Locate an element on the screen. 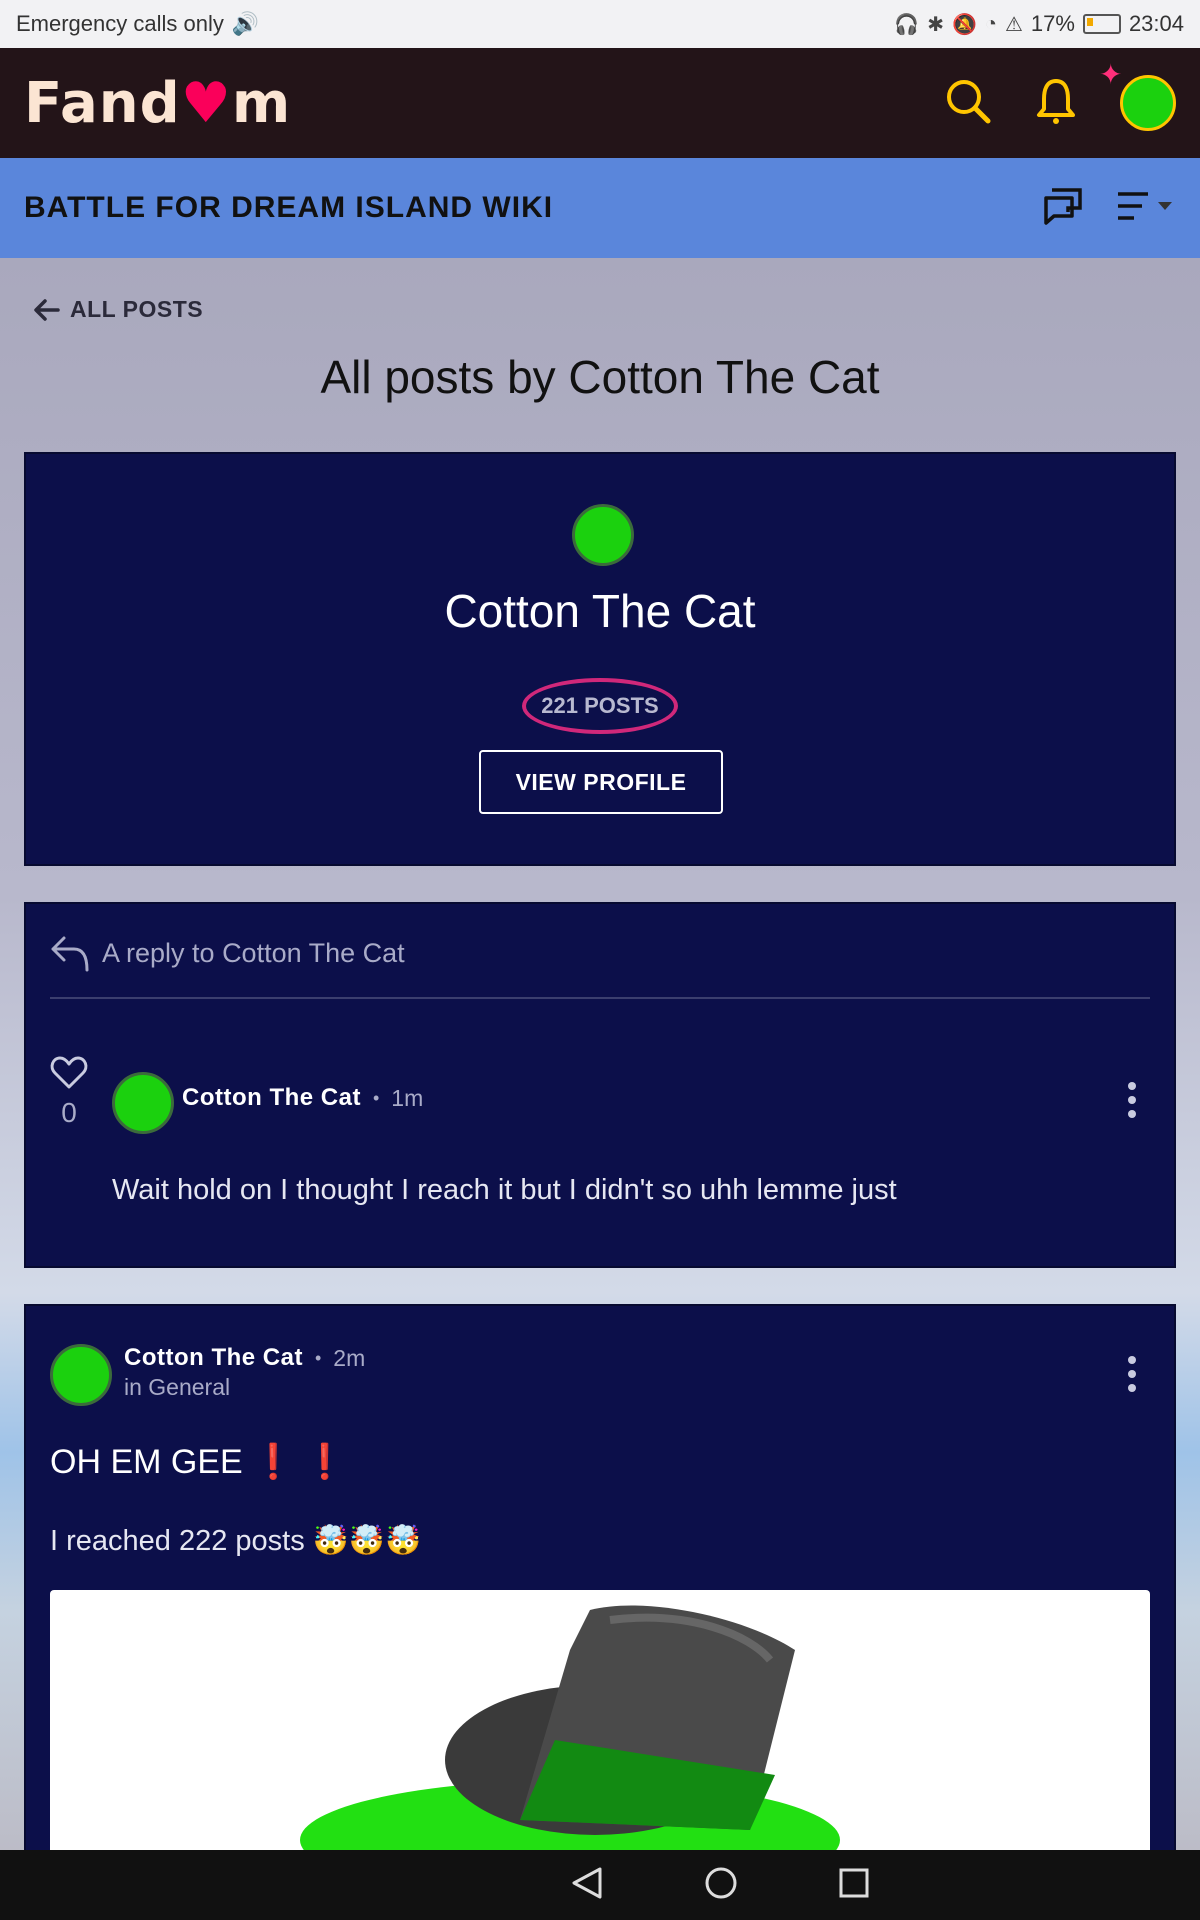 The height and width of the screenshot is (1920, 1200). all-posts-label: ALL POSTS is located at coordinates (137, 309).